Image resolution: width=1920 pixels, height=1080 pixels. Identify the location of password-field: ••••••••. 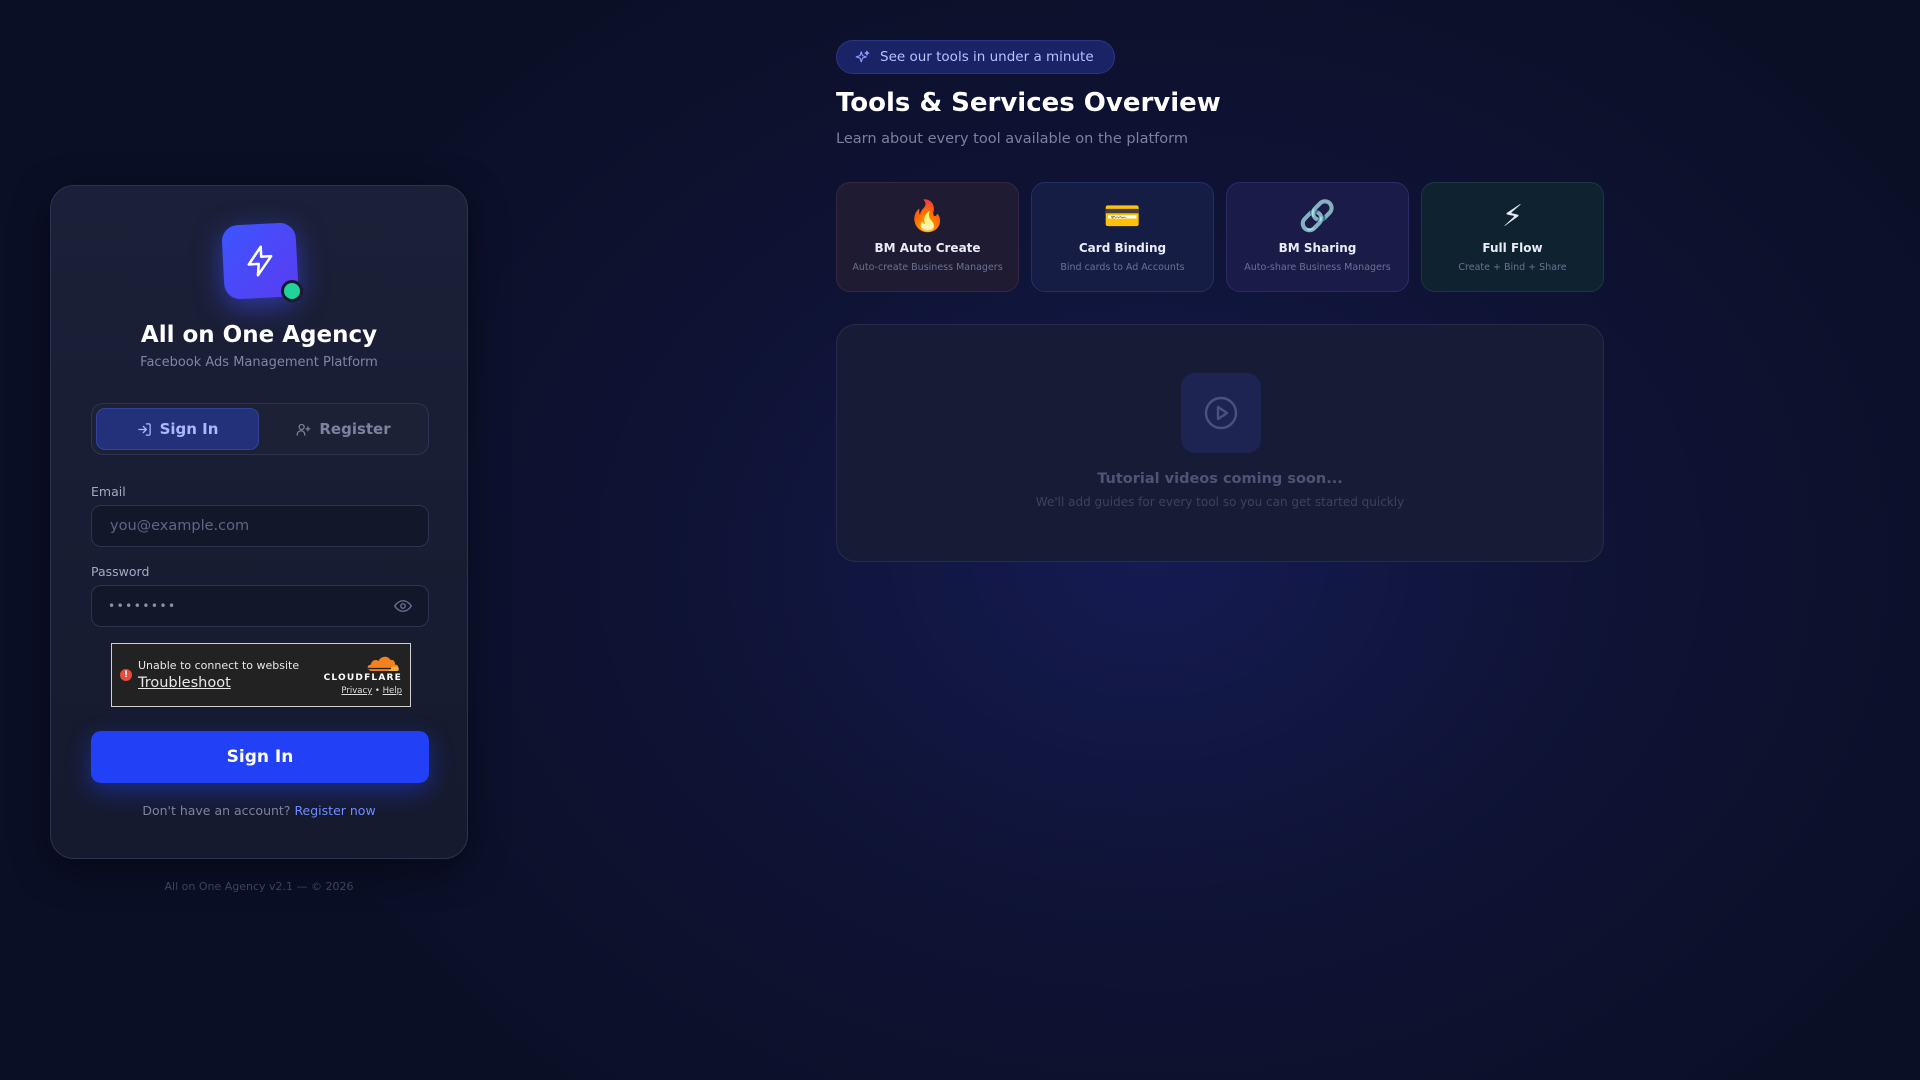
(260, 606).